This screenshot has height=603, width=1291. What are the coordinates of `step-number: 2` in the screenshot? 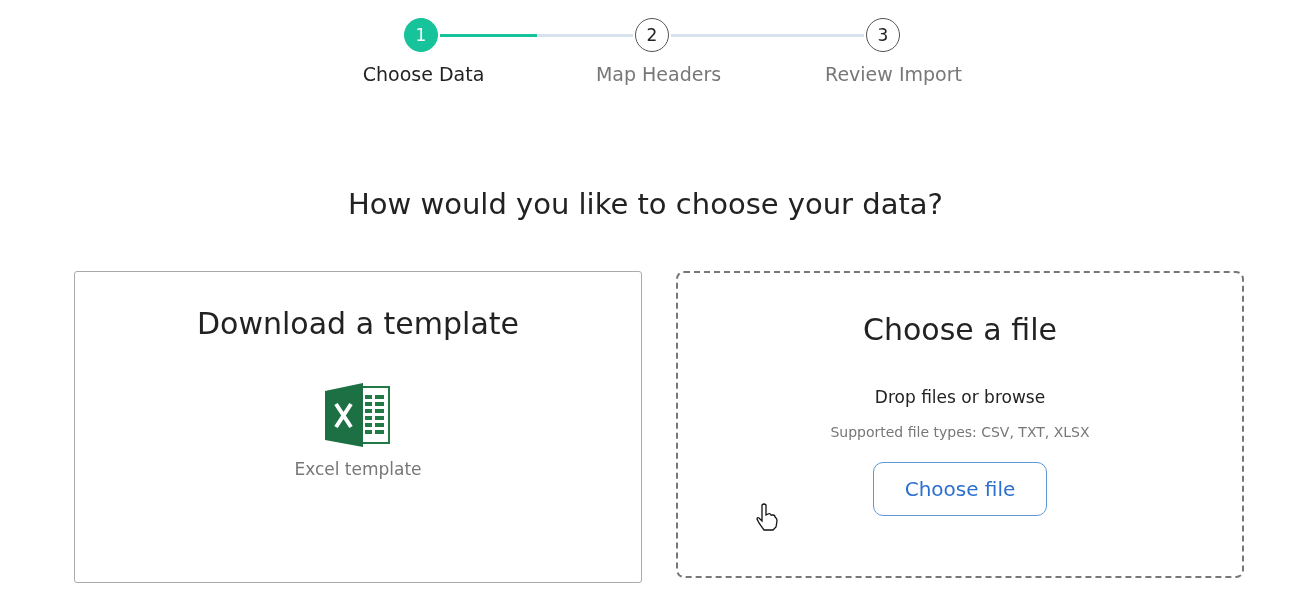 It's located at (652, 35).